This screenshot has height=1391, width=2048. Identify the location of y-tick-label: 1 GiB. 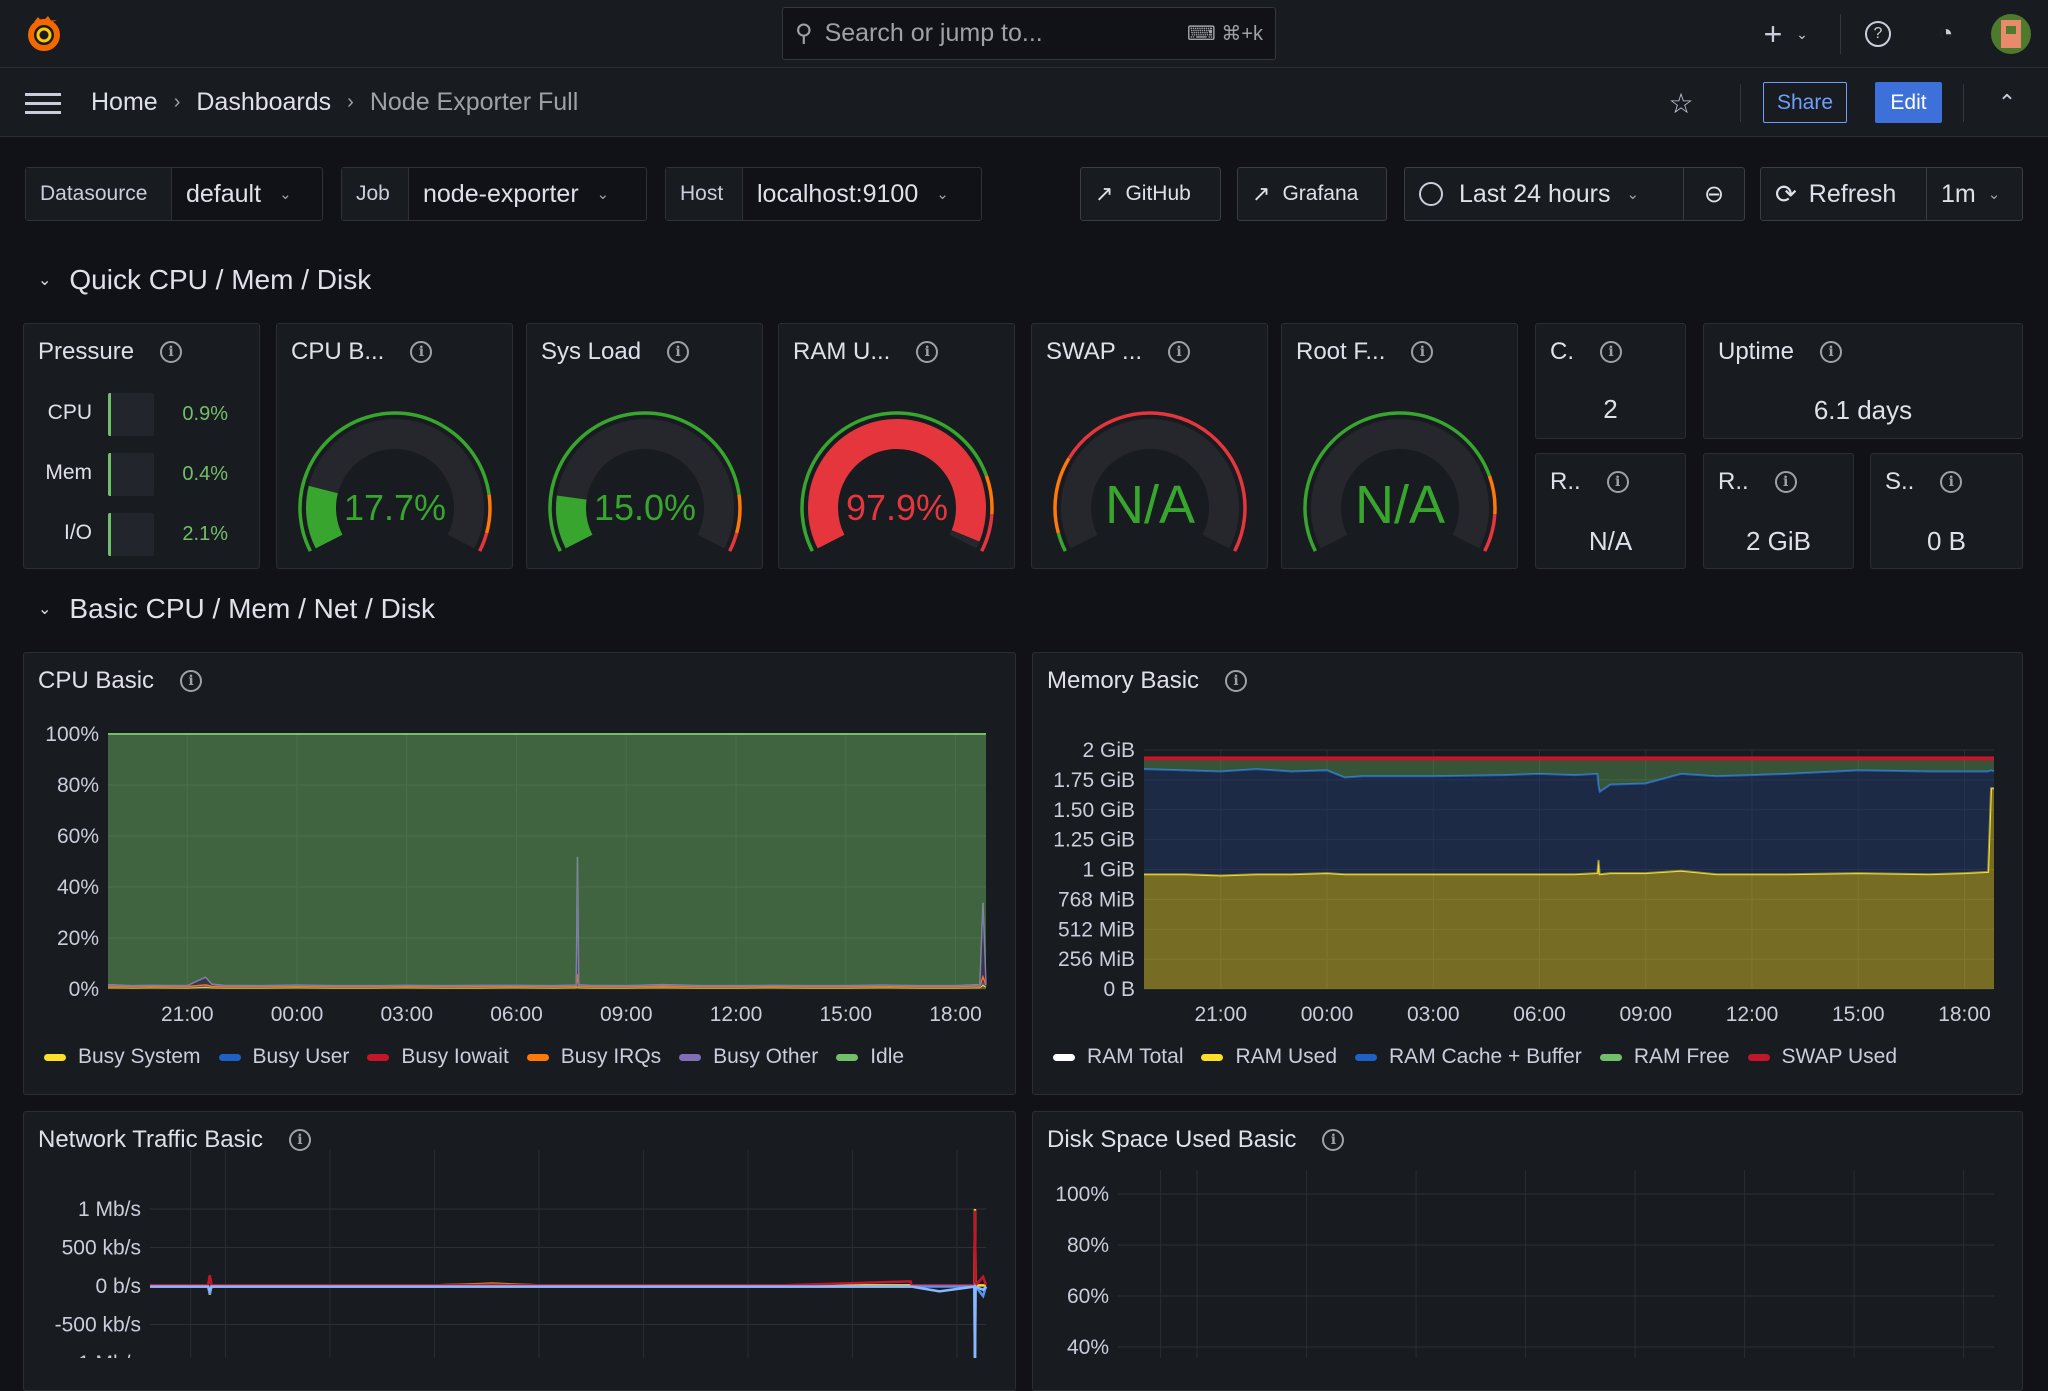
(1108, 870).